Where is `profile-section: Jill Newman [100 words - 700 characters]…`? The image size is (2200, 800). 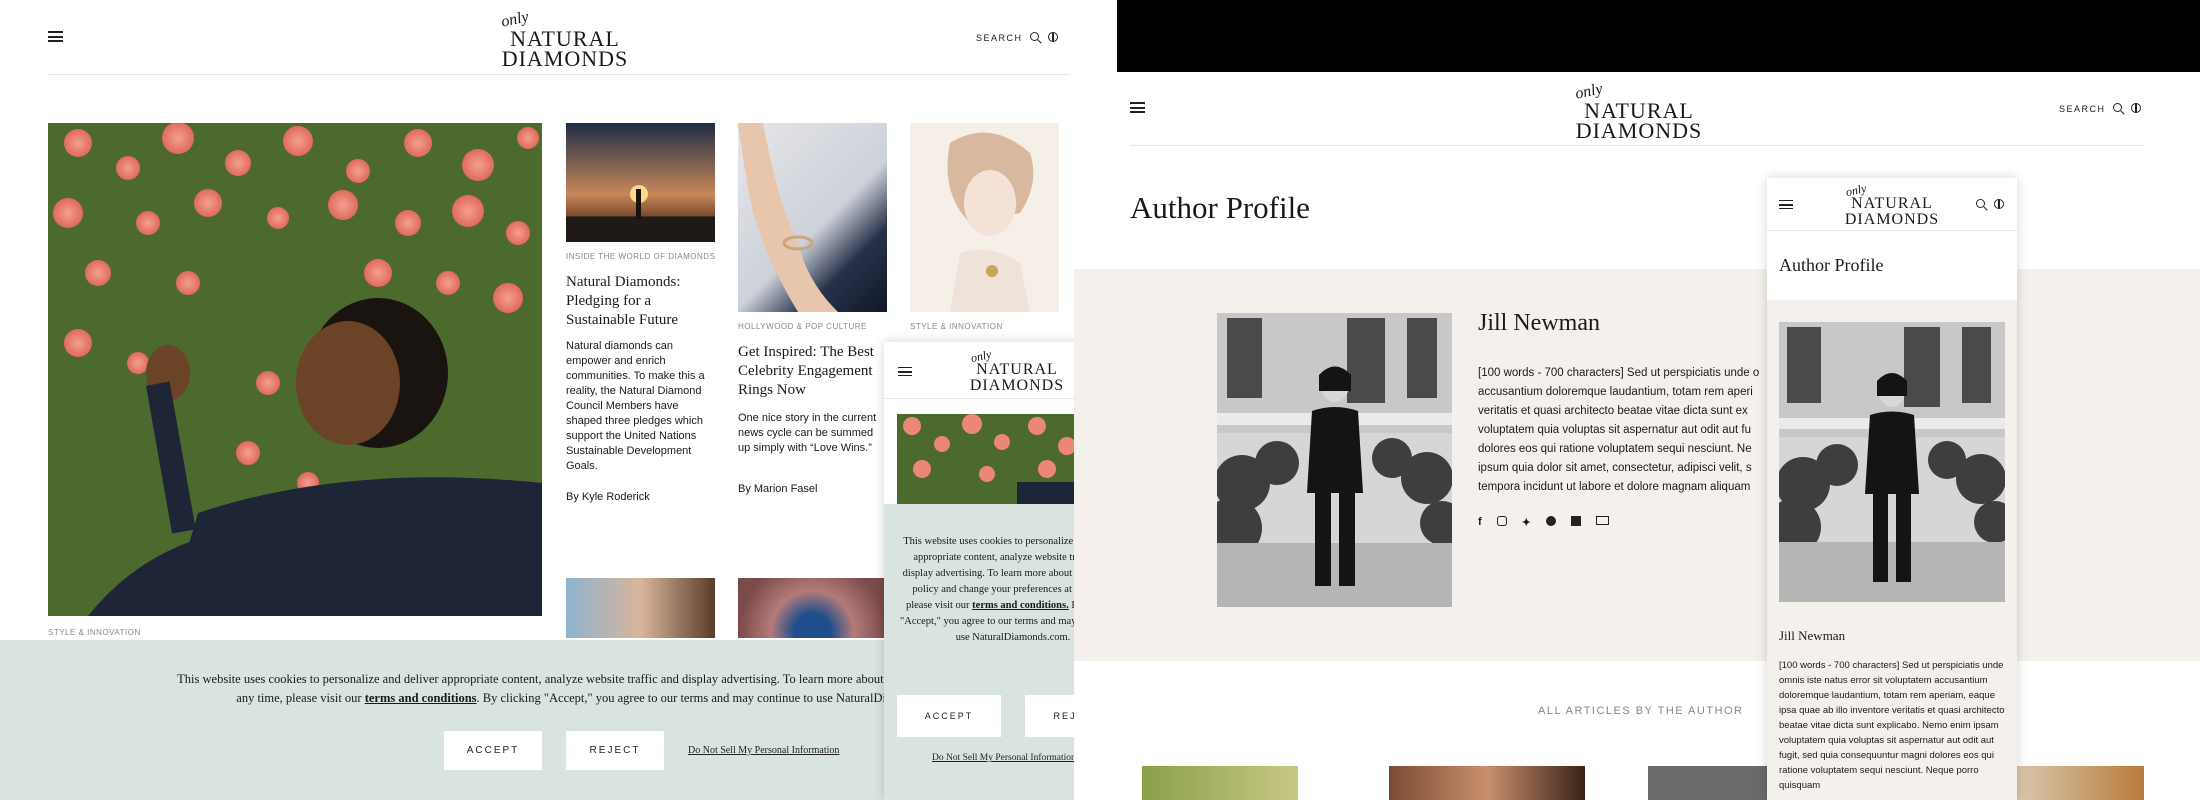
profile-section: Jill Newman [100 words - 700 characters]… is located at coordinates (1892, 550).